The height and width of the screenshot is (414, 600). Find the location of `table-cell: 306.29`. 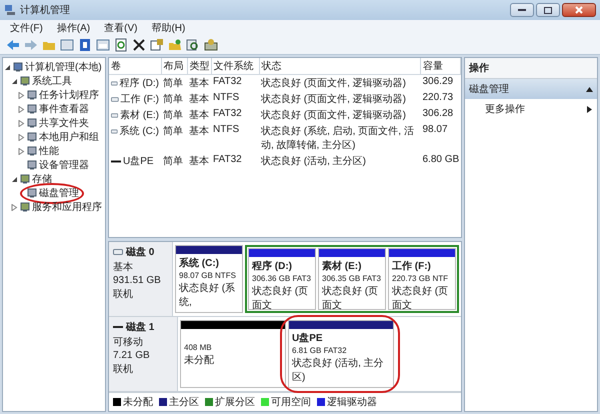

table-cell: 306.29 is located at coordinates (438, 81).